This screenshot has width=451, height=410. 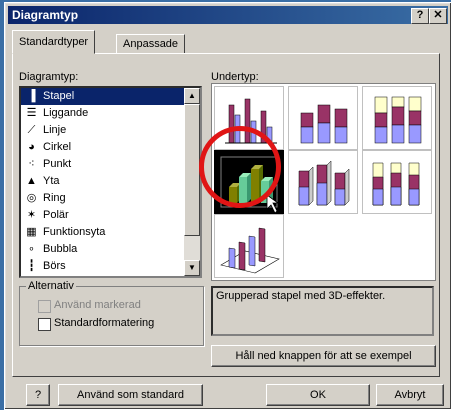 I want to click on subtype-3d-stacked-column, so click(x=323, y=182).